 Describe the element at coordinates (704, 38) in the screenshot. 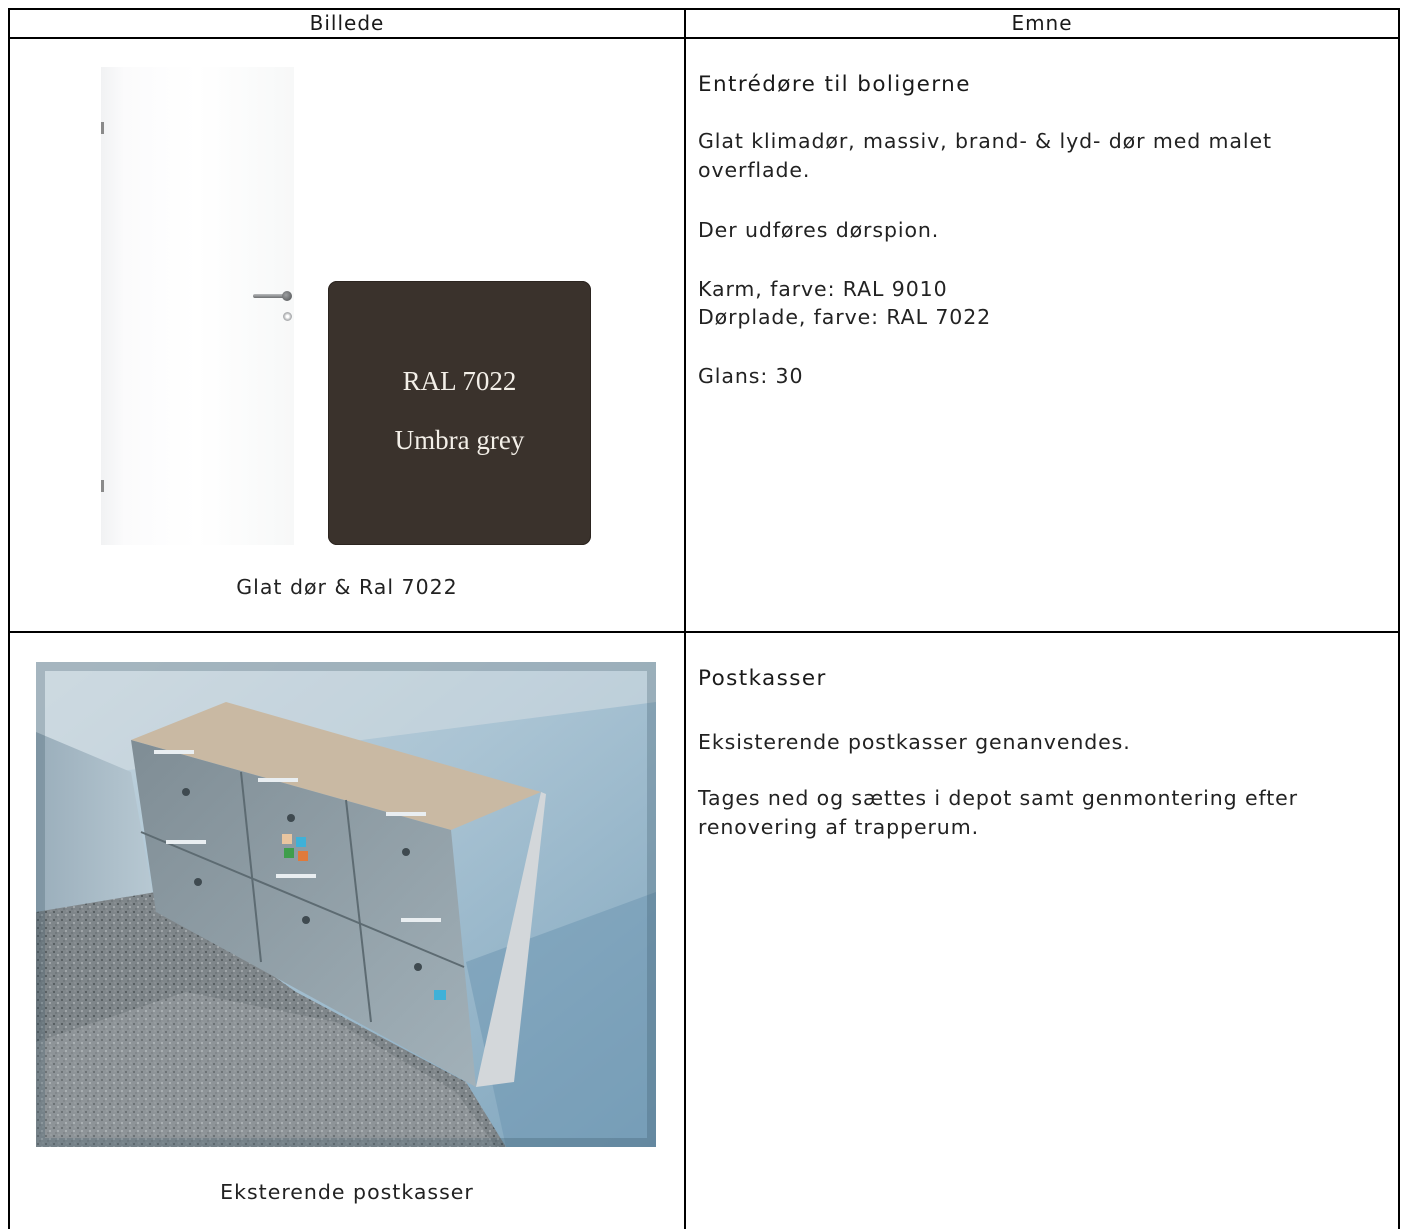

I see `table-header-divider` at that location.